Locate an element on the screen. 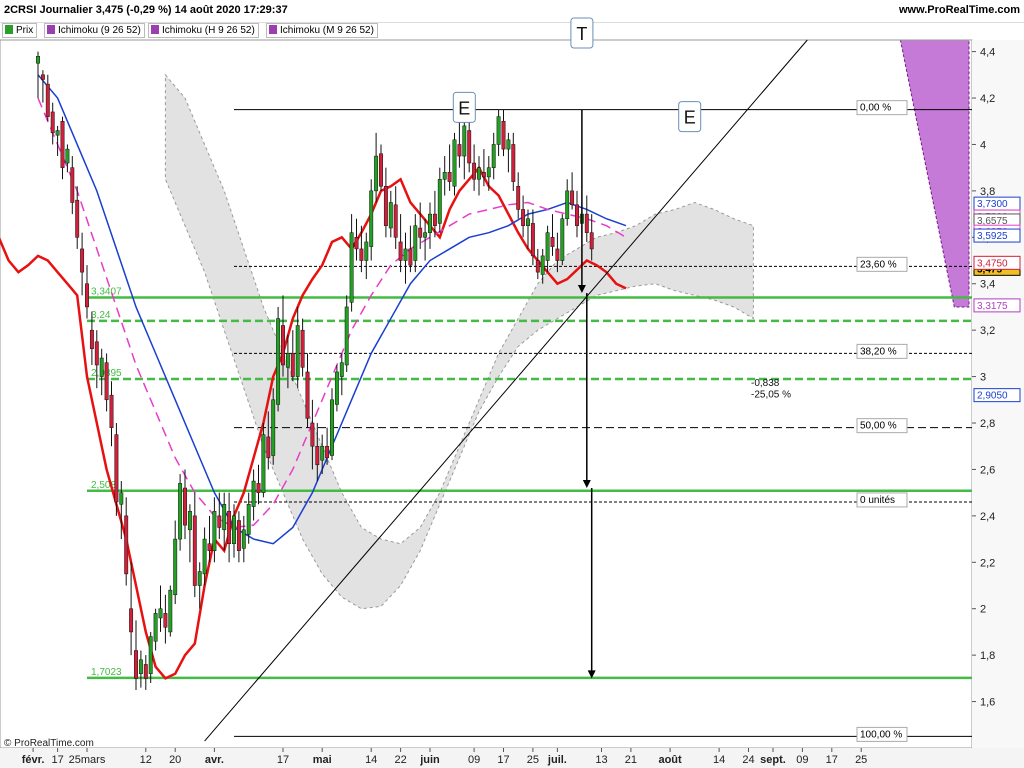 Image resolution: width=1024 pixels, height=768 pixels. y-tick-label: 3 is located at coordinates (983, 378).